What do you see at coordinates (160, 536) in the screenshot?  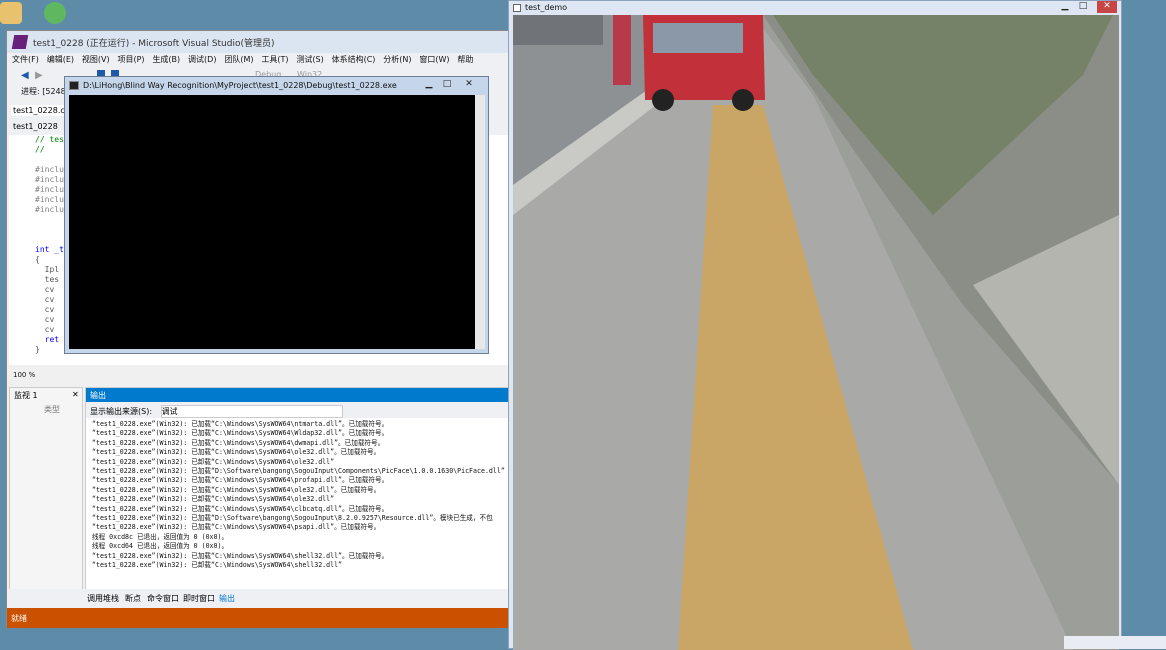 I see `output-line: 线程 0xcd8c 已退出，返回值为 0 (0x0)。` at bounding box center [160, 536].